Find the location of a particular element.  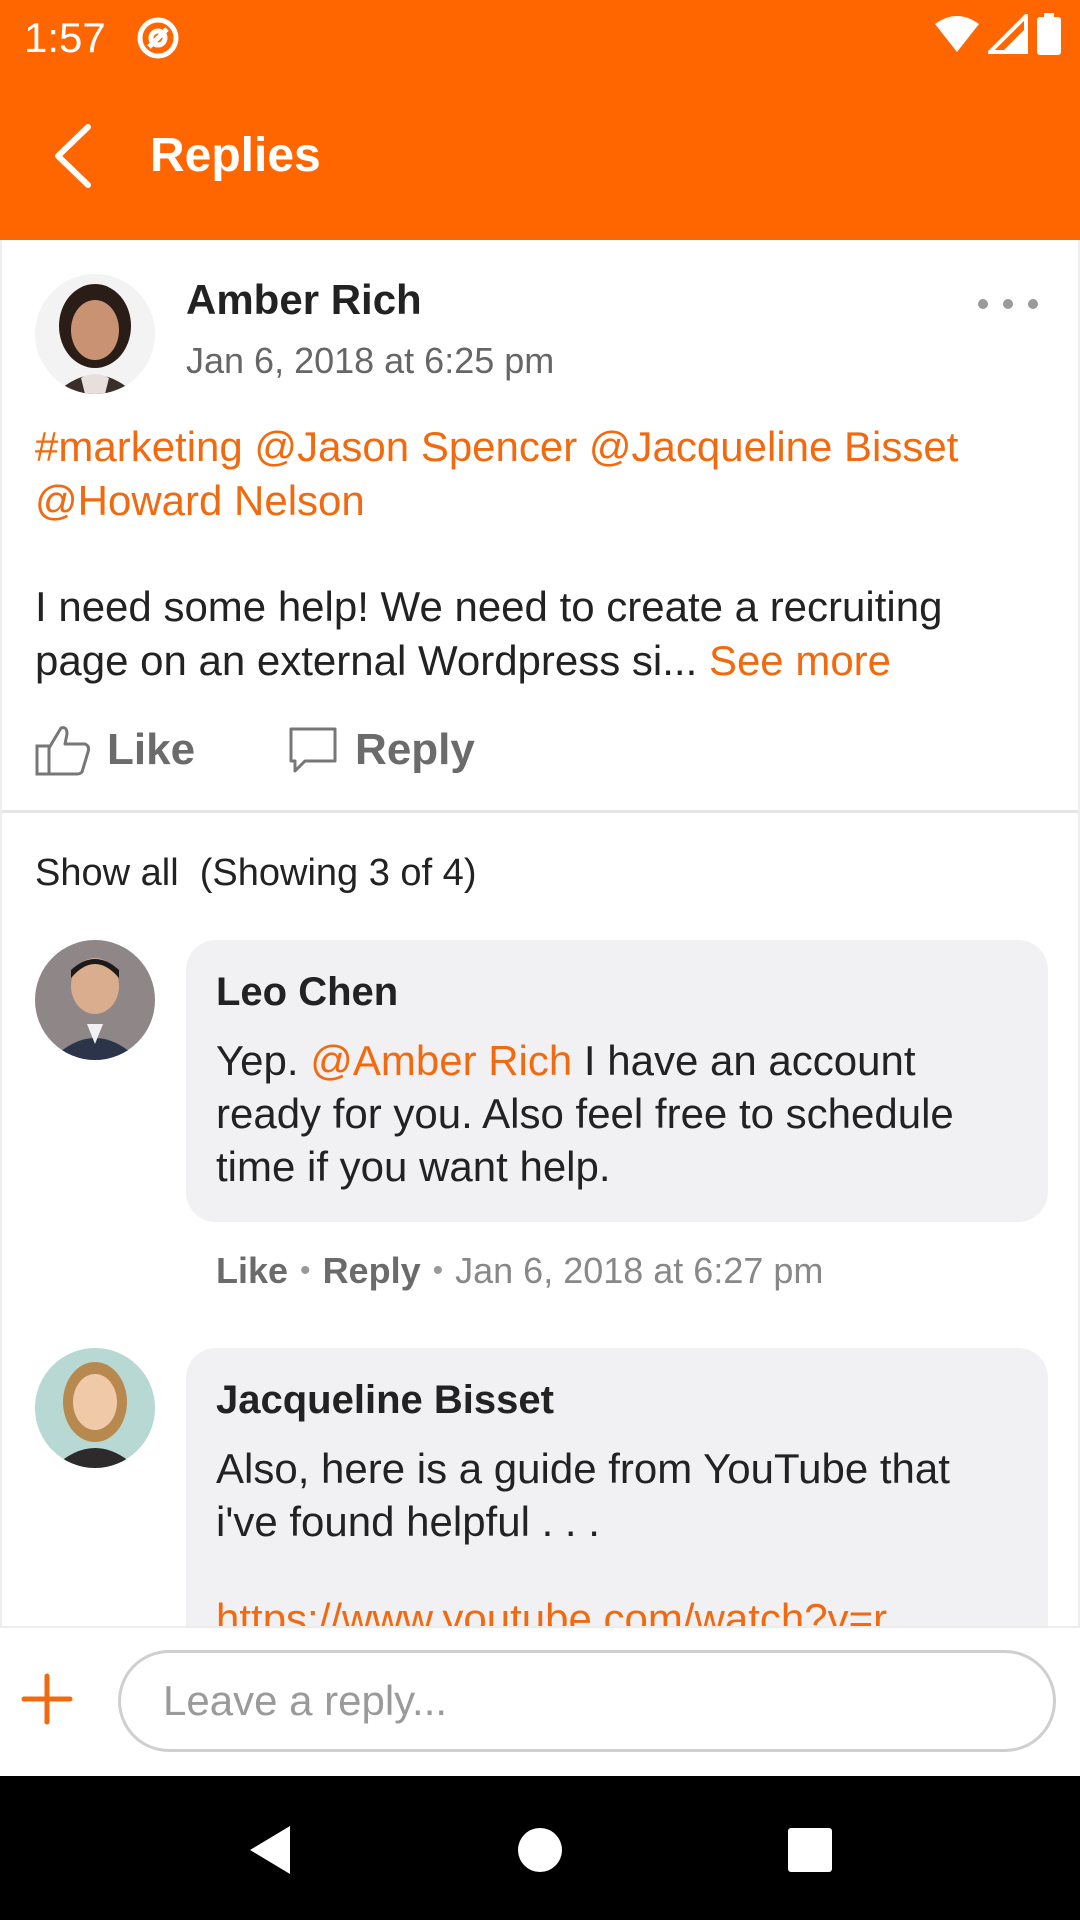

signal-icon is located at coordinates (1006, 34).